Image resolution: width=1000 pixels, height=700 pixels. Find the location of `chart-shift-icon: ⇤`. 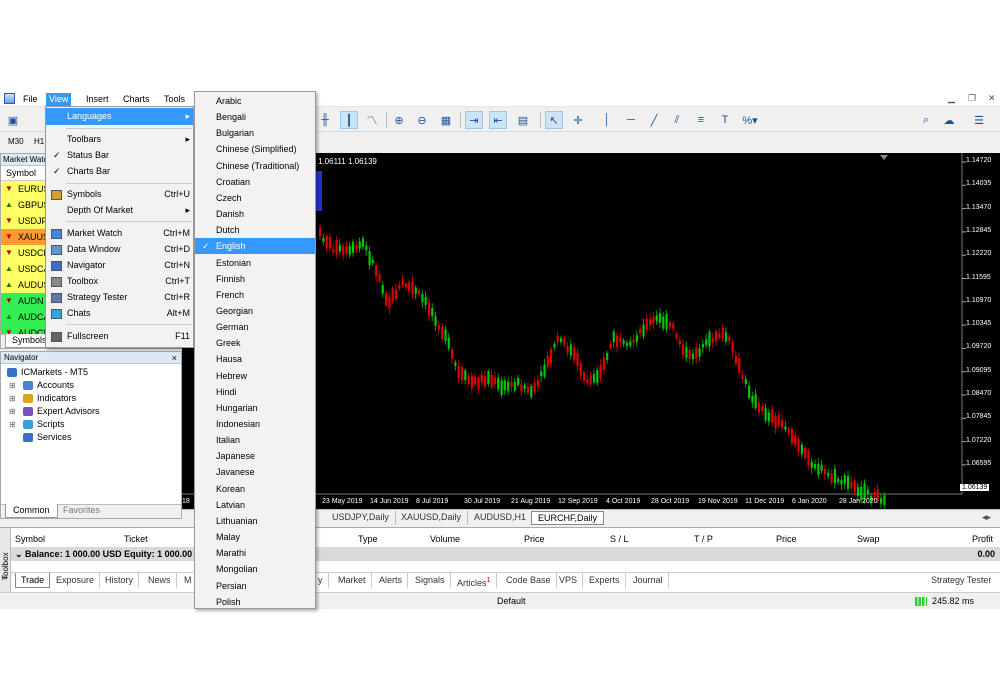

chart-shift-icon: ⇤ is located at coordinates (498, 120).